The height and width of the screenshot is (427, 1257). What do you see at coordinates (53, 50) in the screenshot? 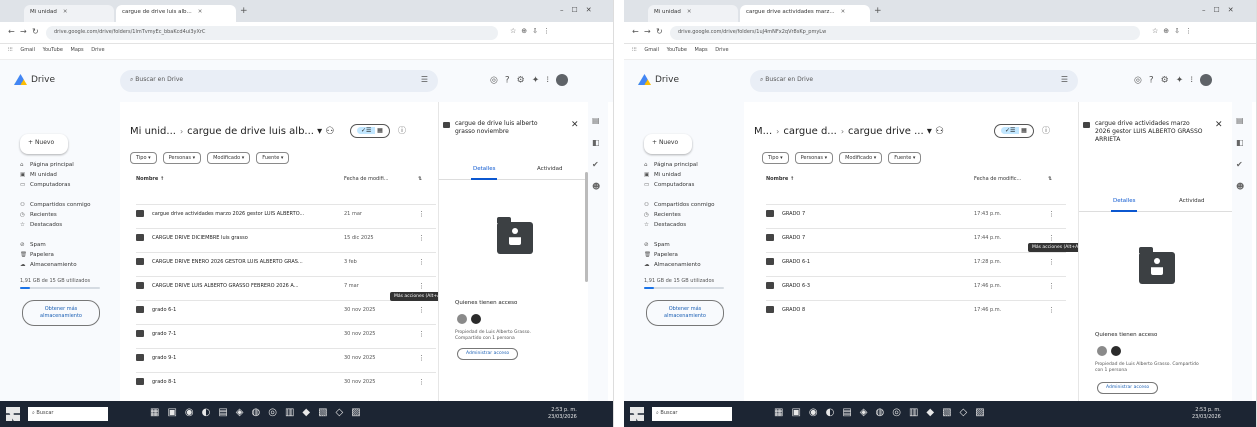
I see `bookmark-item: YouTube` at bounding box center [53, 50].